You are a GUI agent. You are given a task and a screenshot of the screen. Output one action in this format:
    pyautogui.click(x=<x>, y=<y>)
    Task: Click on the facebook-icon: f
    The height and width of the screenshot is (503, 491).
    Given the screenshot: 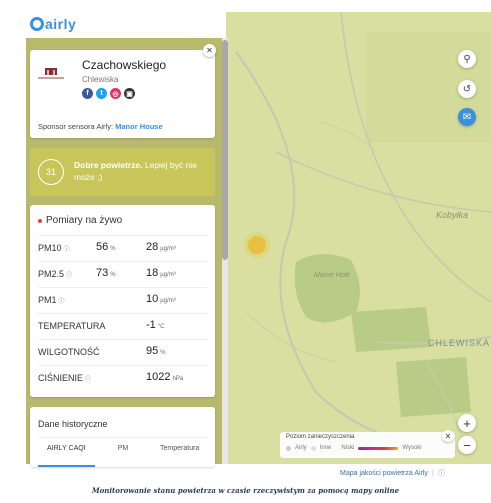 What is the action you would take?
    pyautogui.click(x=87, y=93)
    